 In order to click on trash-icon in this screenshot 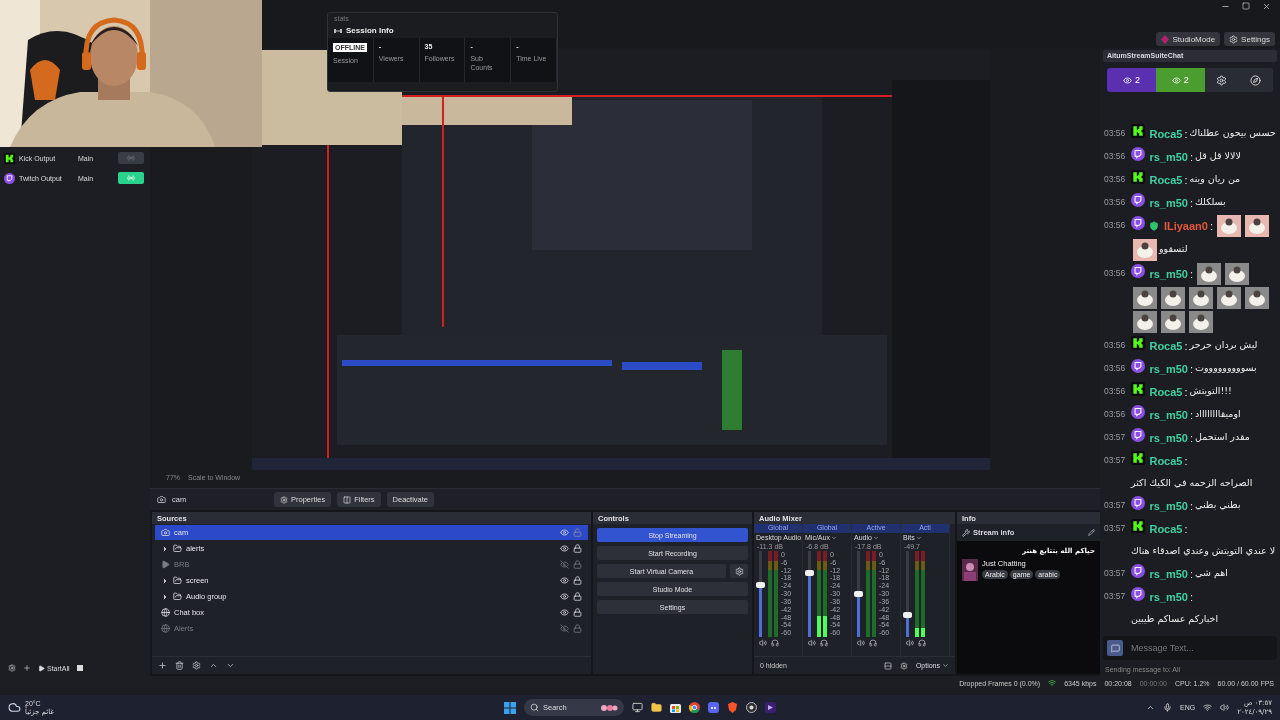, I will do `click(179, 665)`.